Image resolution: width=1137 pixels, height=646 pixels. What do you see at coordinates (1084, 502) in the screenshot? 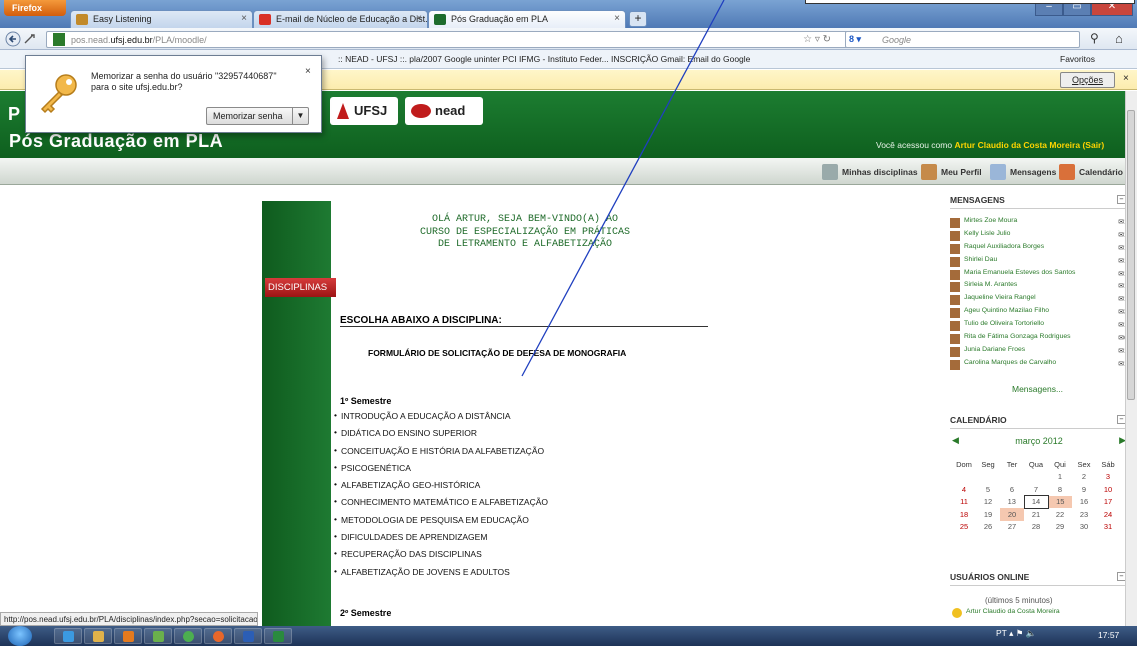
I see `calendar-day: 16` at bounding box center [1084, 502].